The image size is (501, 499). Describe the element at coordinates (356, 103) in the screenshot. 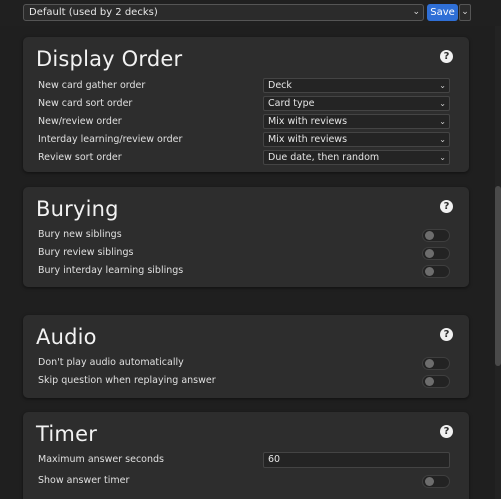

I see `new-card-sort-order-select: Card type ⌄` at that location.